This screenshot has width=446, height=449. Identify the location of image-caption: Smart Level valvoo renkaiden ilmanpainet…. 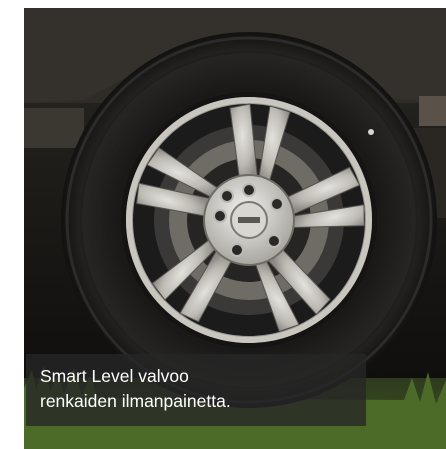
(196, 390).